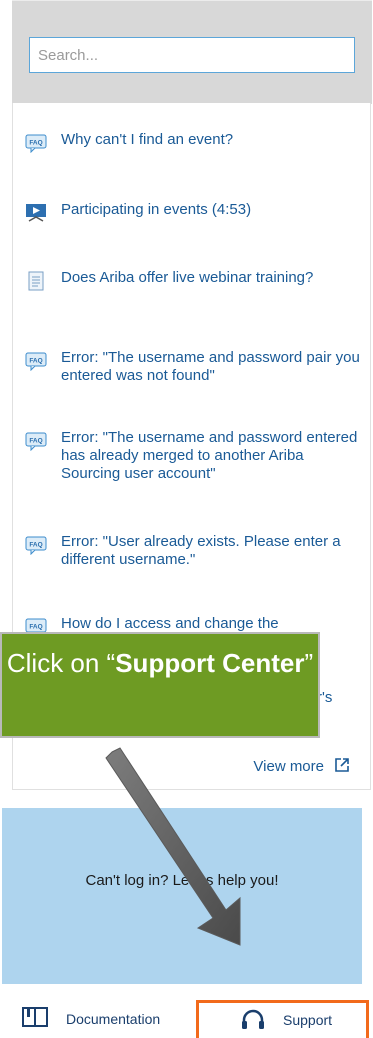 The width and height of the screenshot is (373, 1038). I want to click on support-label: Support, so click(308, 1020).